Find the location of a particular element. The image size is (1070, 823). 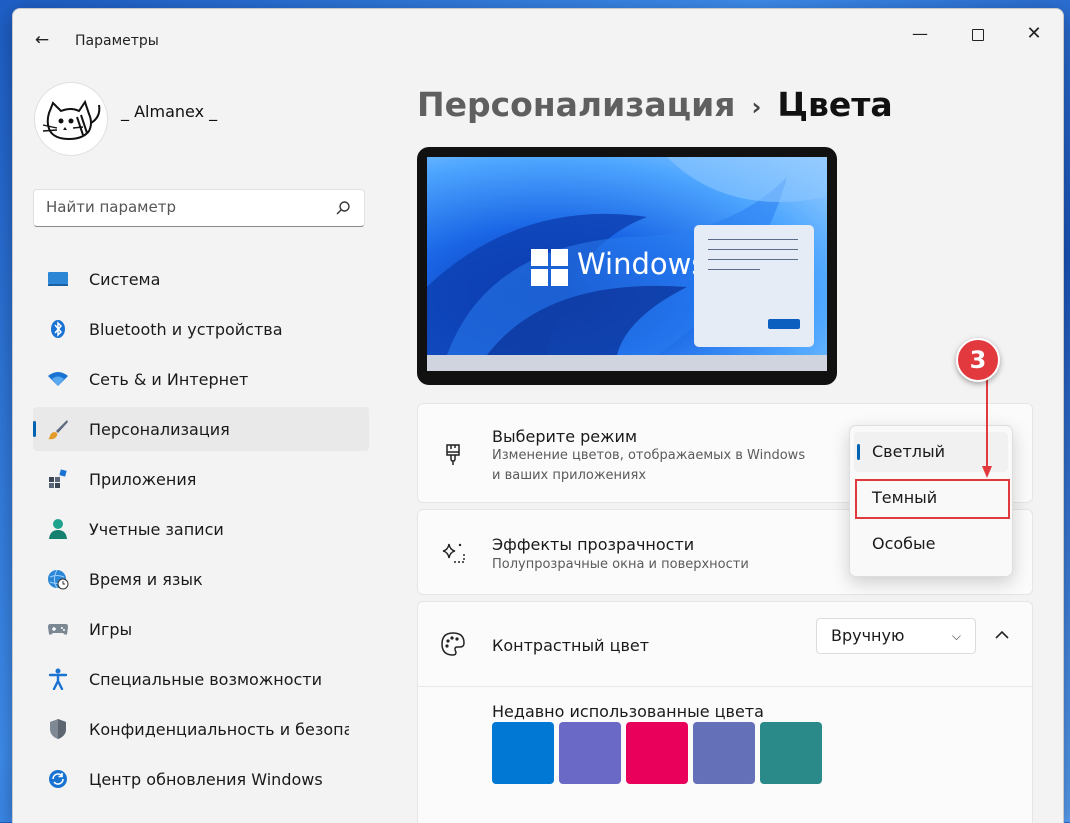

accent-mode-value: Вручную is located at coordinates (868, 635).